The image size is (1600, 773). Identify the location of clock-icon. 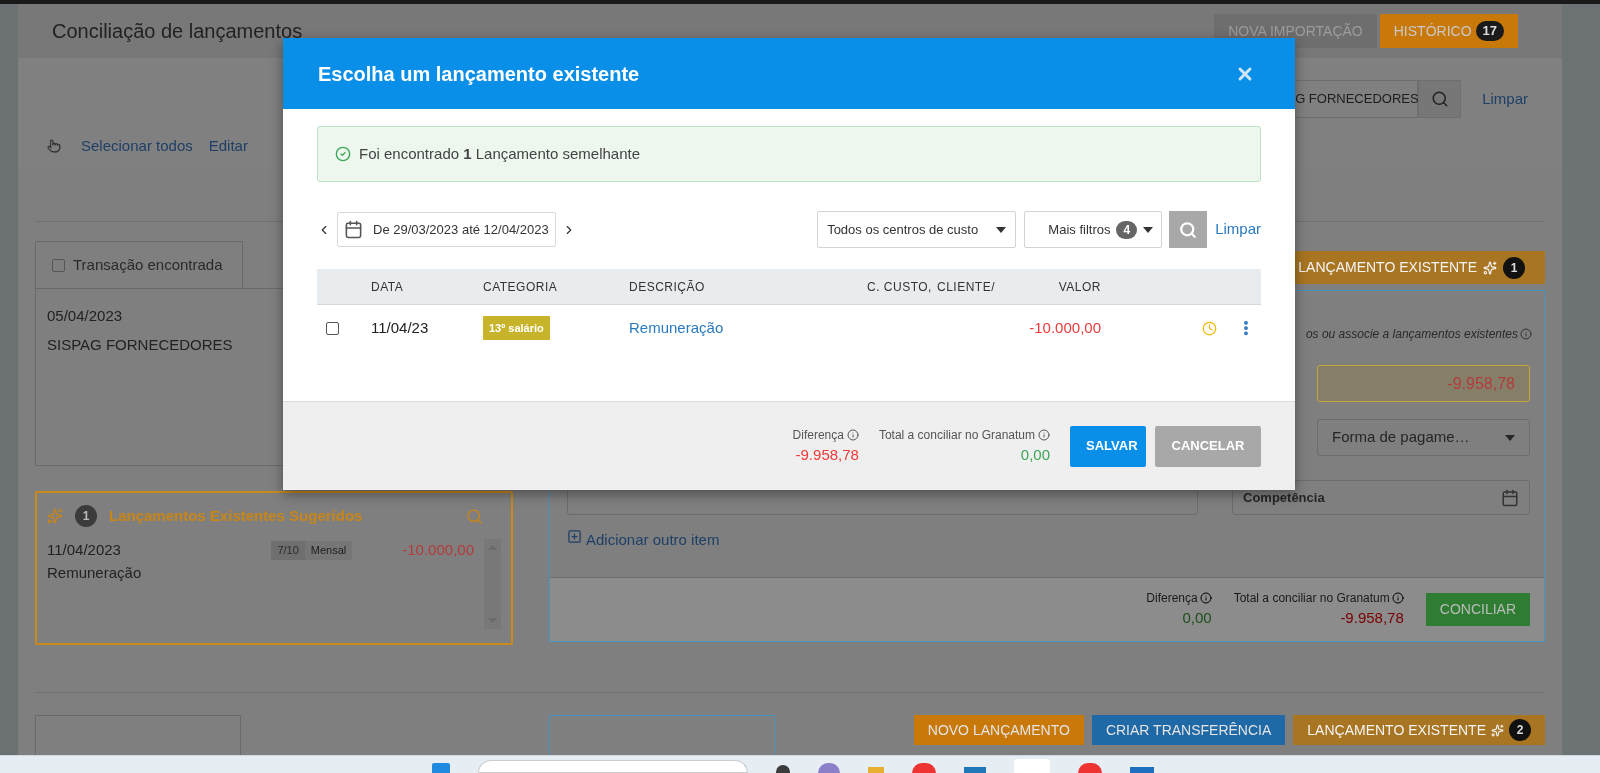
(1209, 328).